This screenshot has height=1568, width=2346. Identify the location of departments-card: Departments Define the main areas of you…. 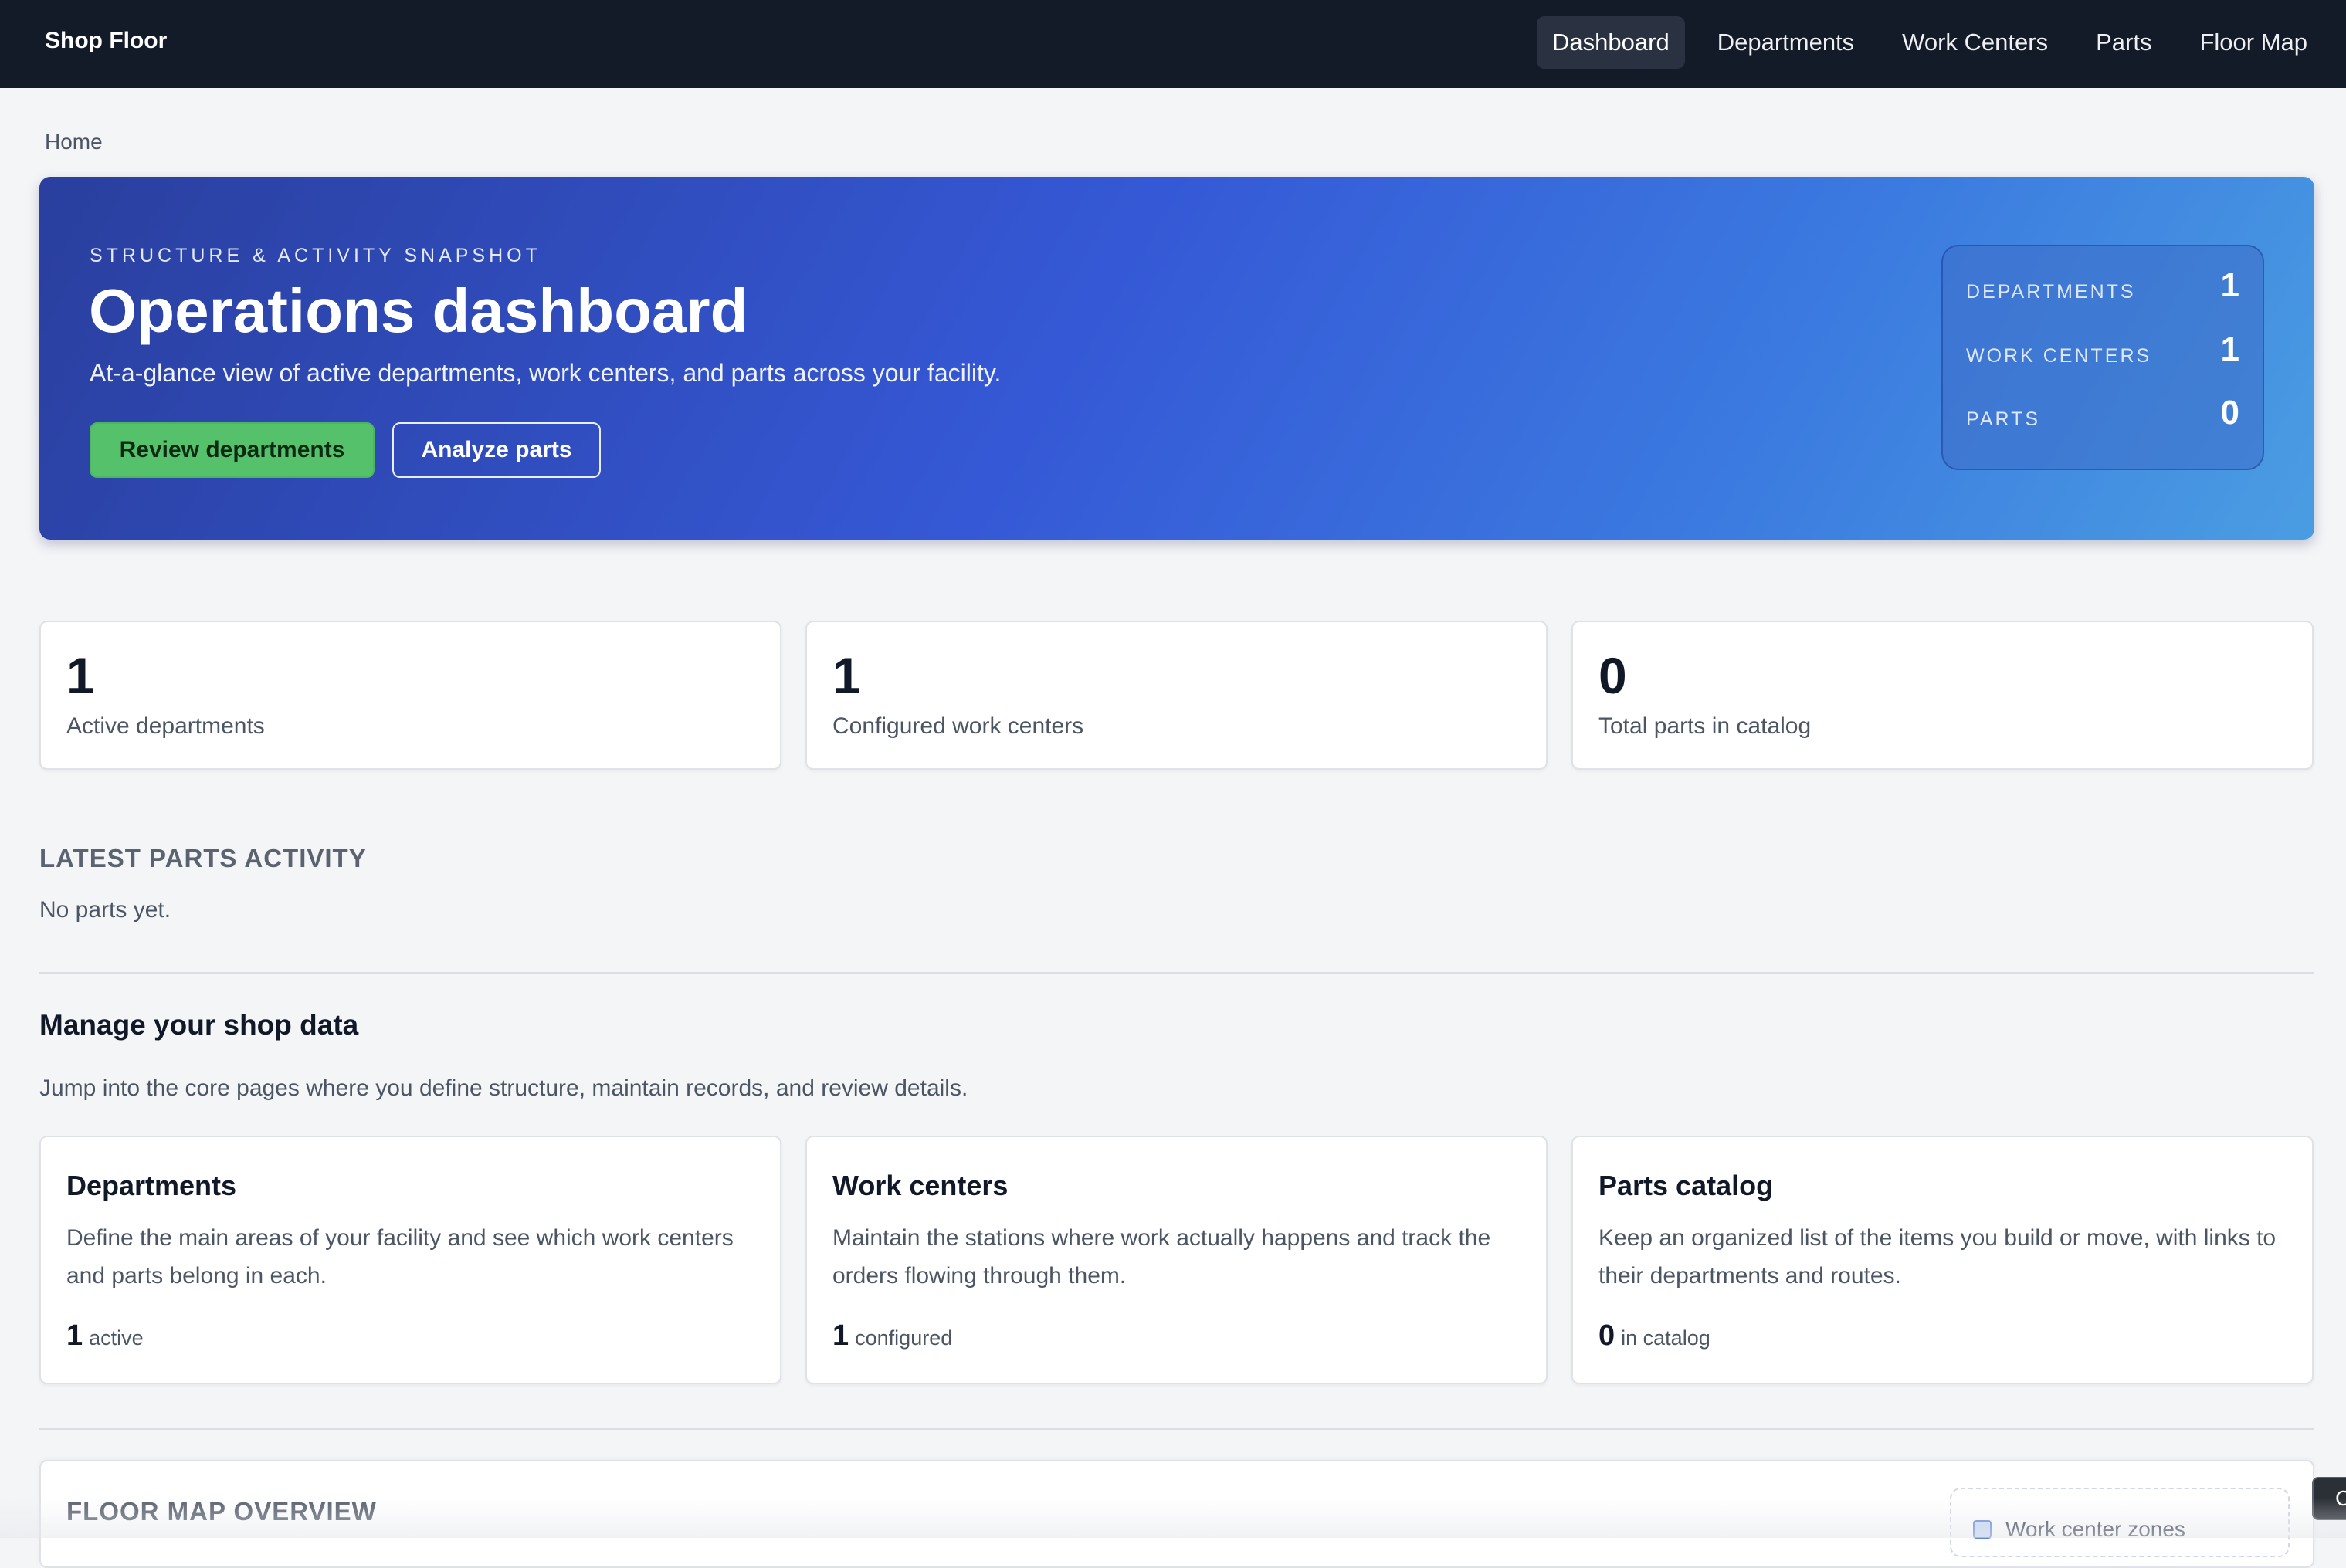
(410, 1260).